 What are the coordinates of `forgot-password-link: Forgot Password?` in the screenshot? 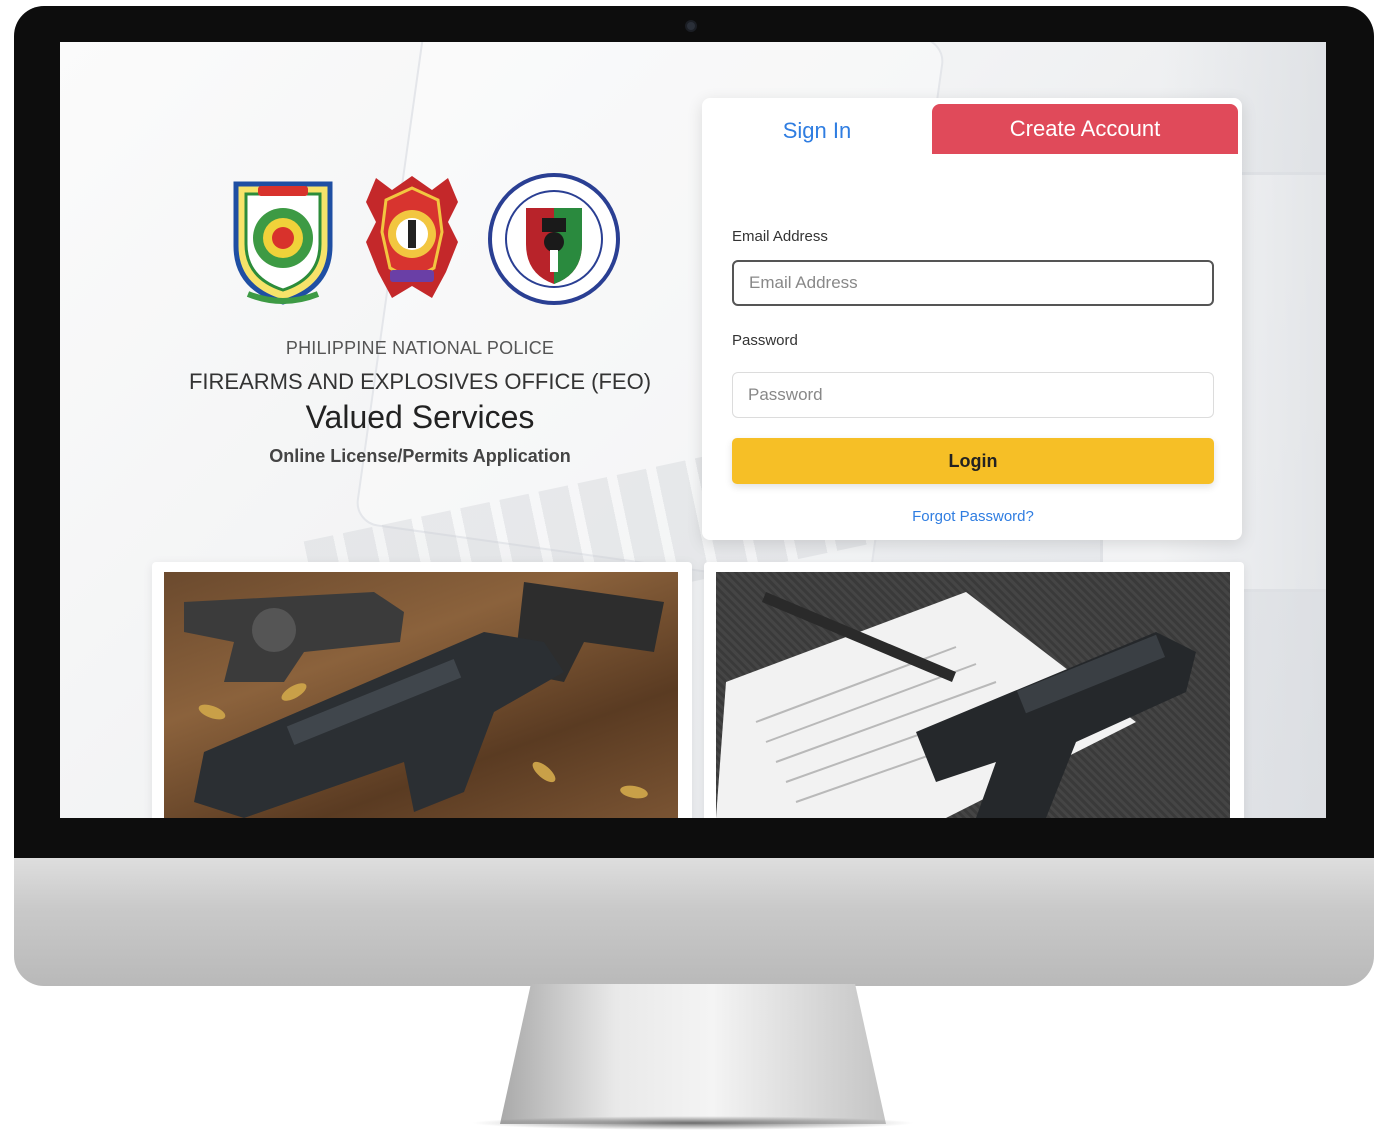 It's located at (973, 516).